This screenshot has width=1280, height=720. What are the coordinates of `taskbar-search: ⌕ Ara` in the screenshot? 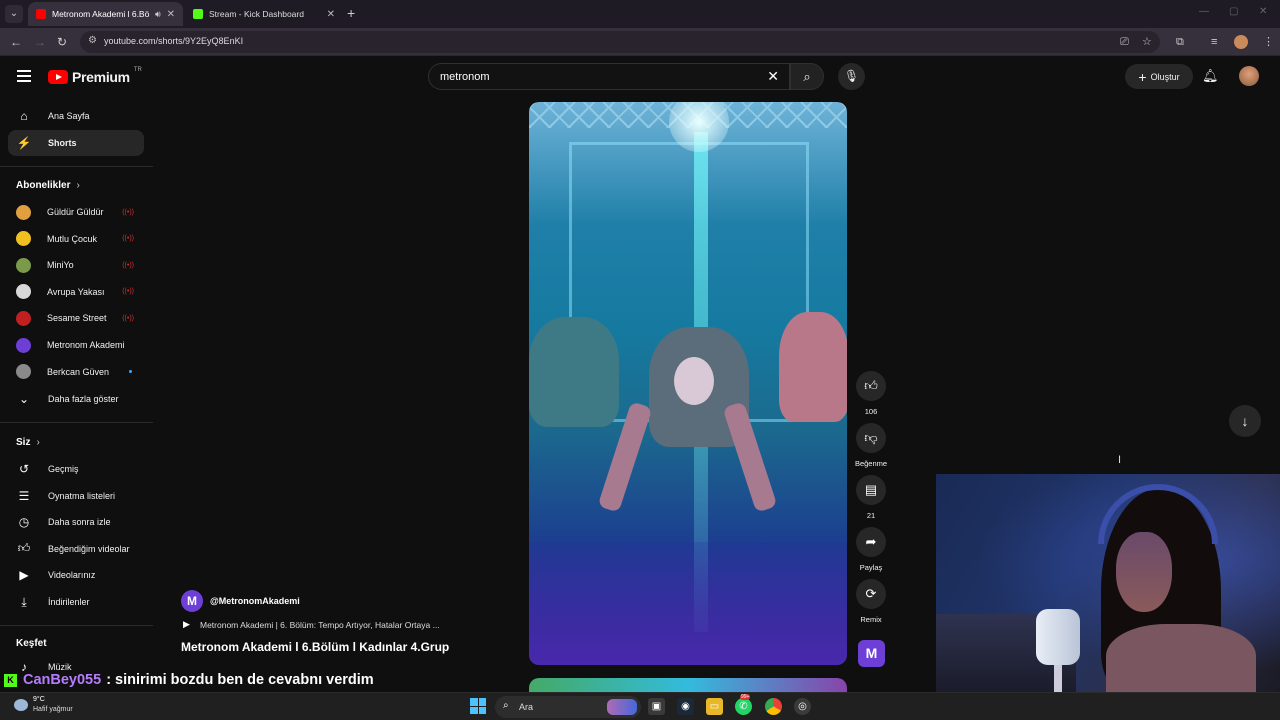 It's located at (568, 707).